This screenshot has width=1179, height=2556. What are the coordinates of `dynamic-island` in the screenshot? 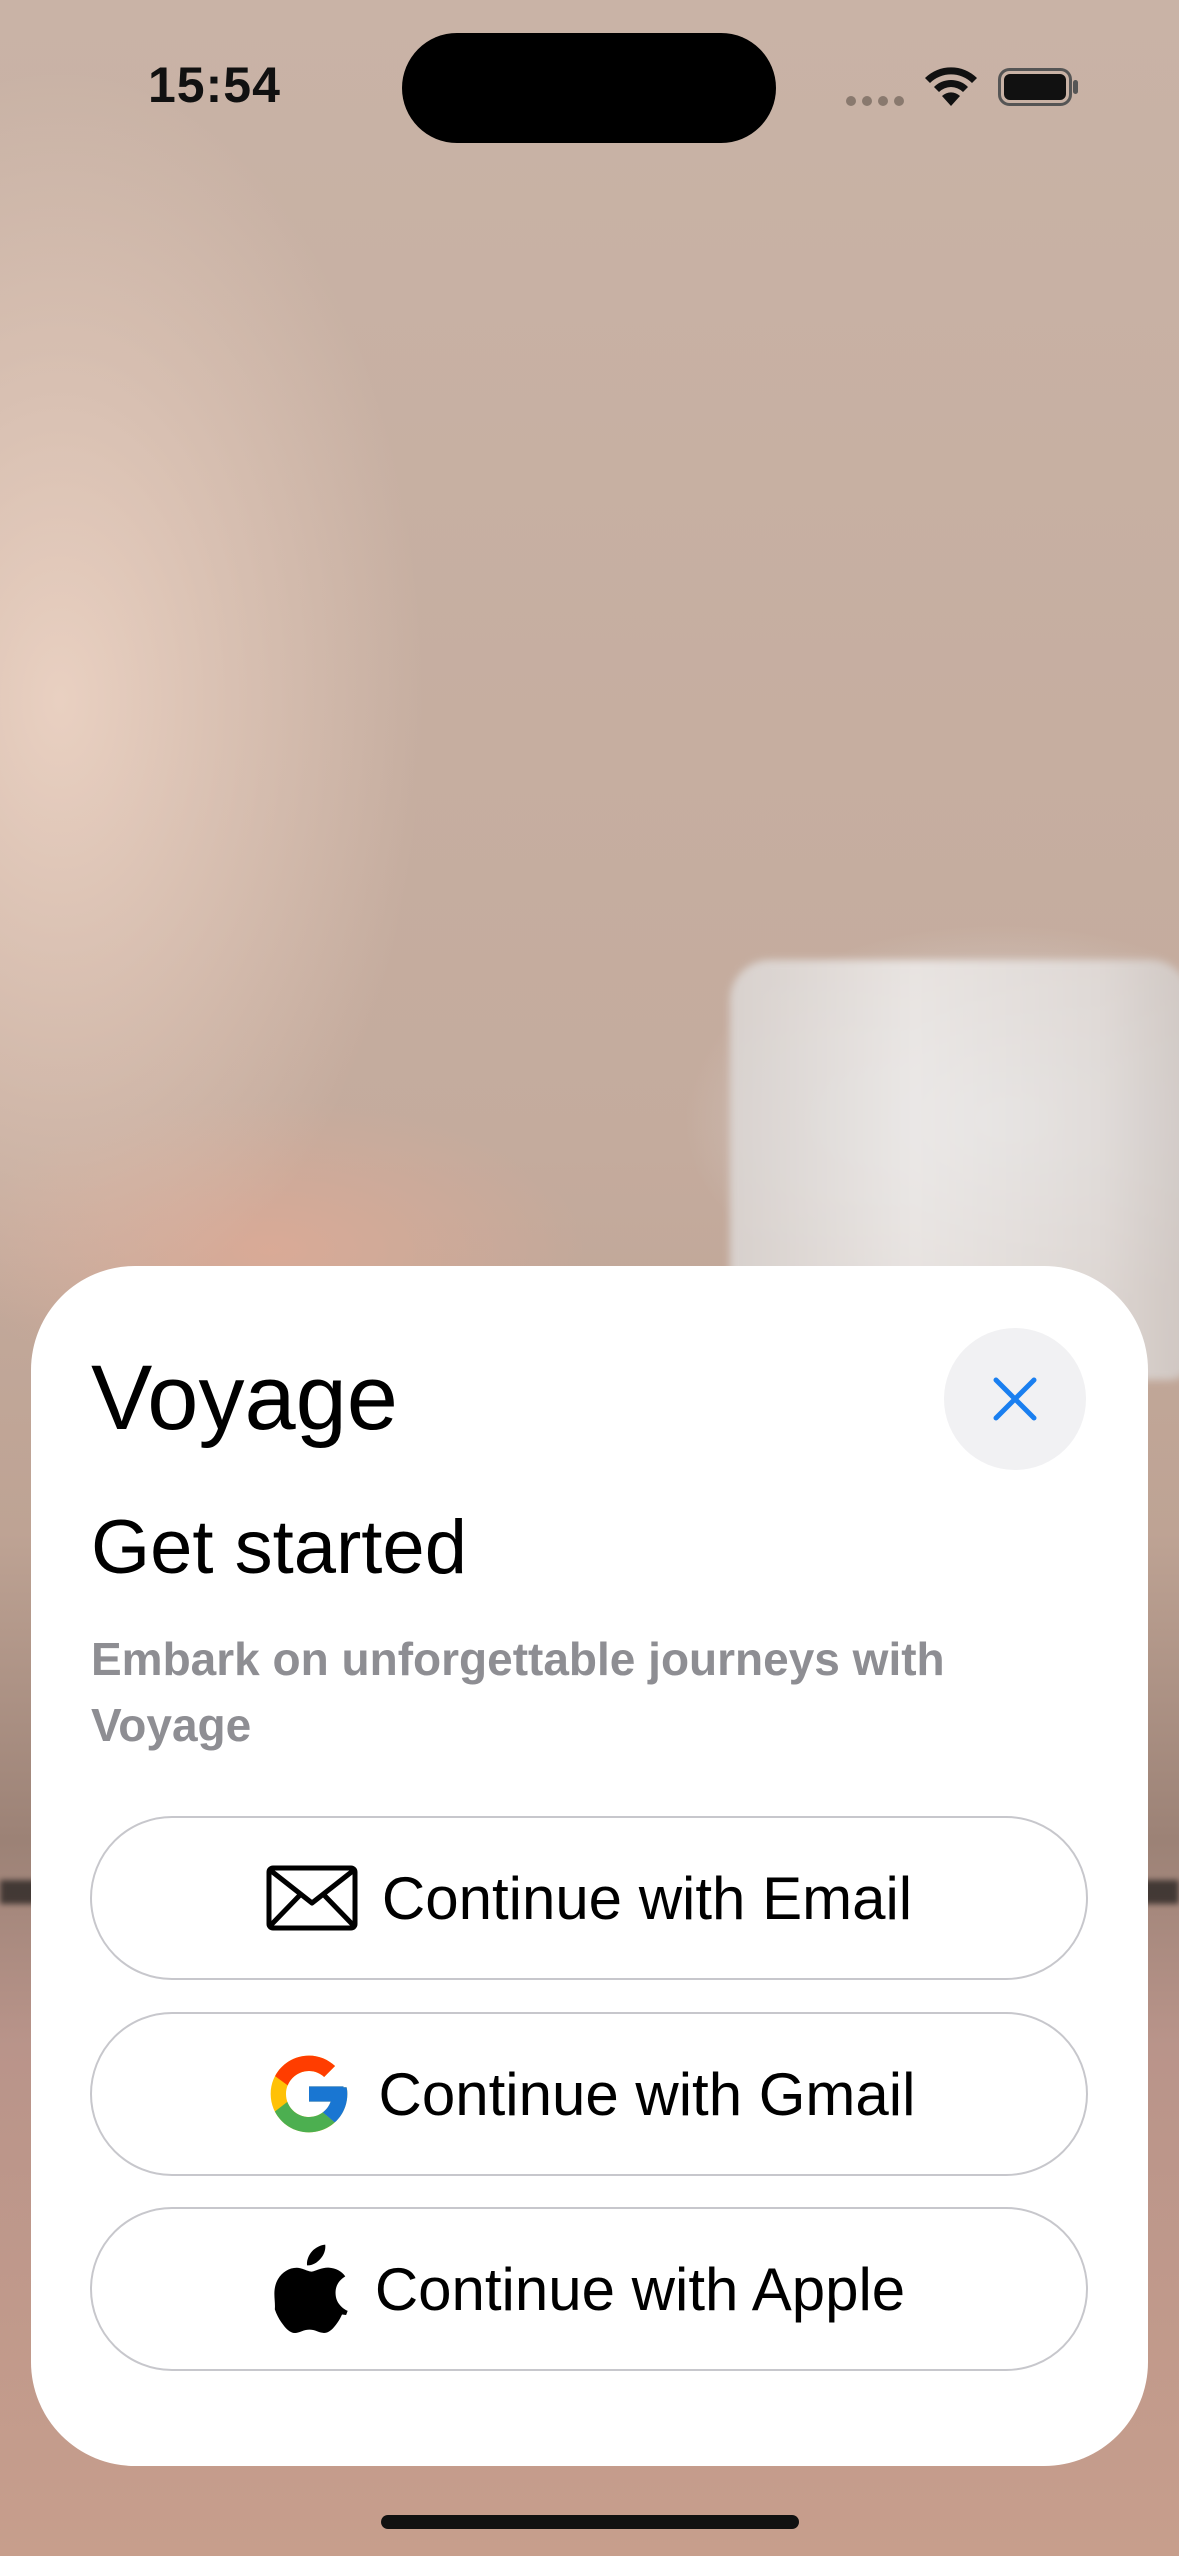 It's located at (589, 88).